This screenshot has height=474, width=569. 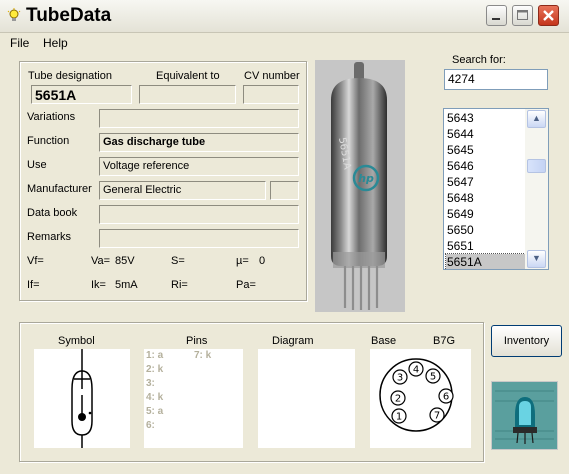 What do you see at coordinates (150, 425) in the screenshot?
I see `pin-entry: 6:` at bounding box center [150, 425].